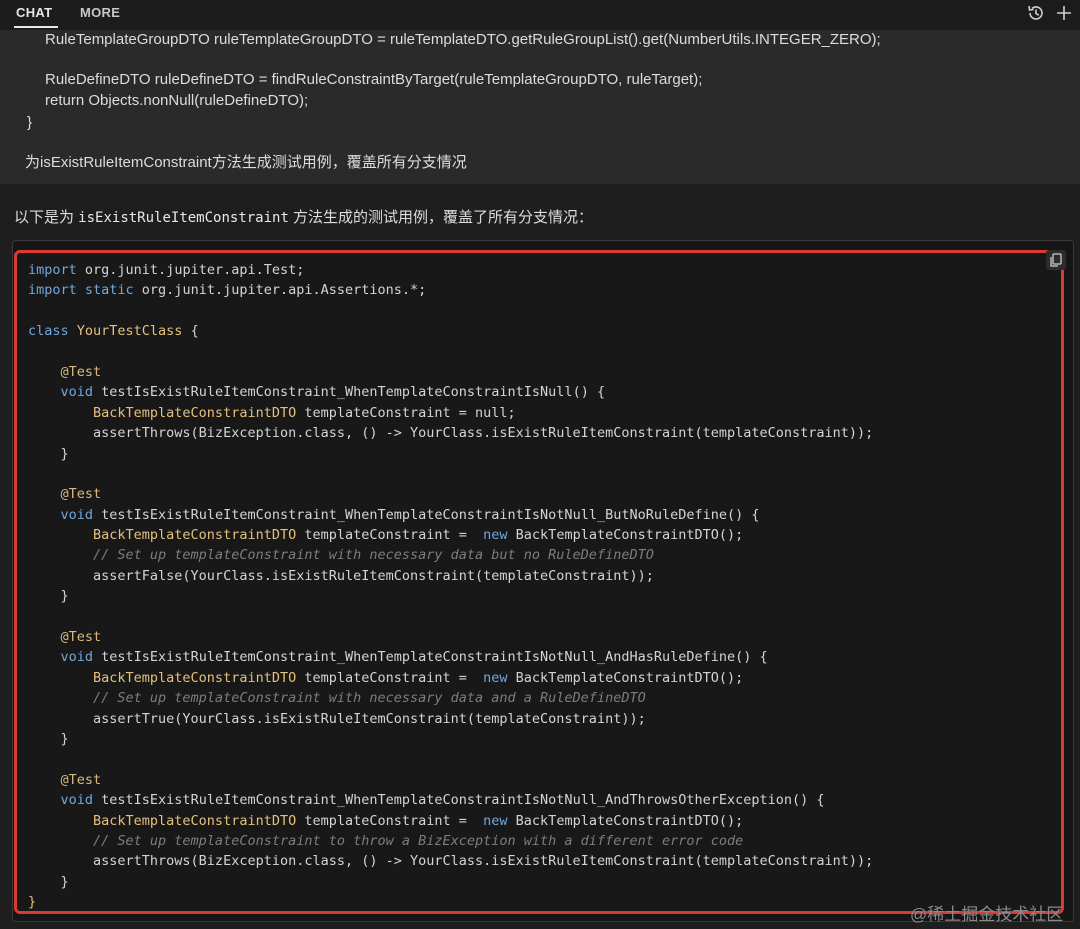 This screenshot has height=929, width=1080. Describe the element at coordinates (450, 270) in the screenshot. I see `code-line: import org.junit.jupiter.api.Test;` at that location.